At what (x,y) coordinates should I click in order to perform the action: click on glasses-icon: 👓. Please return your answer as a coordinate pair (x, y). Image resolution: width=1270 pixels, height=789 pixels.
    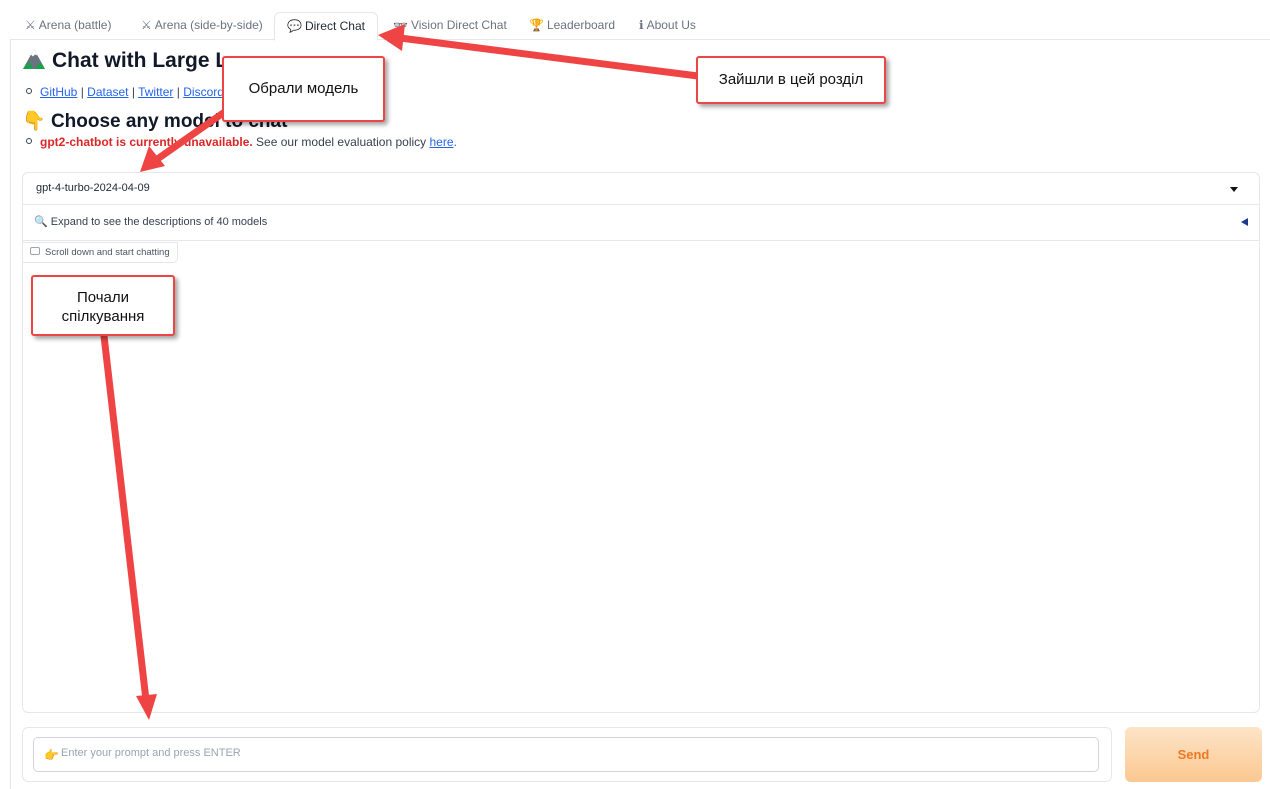
    Looking at the image, I should click on (400, 25).